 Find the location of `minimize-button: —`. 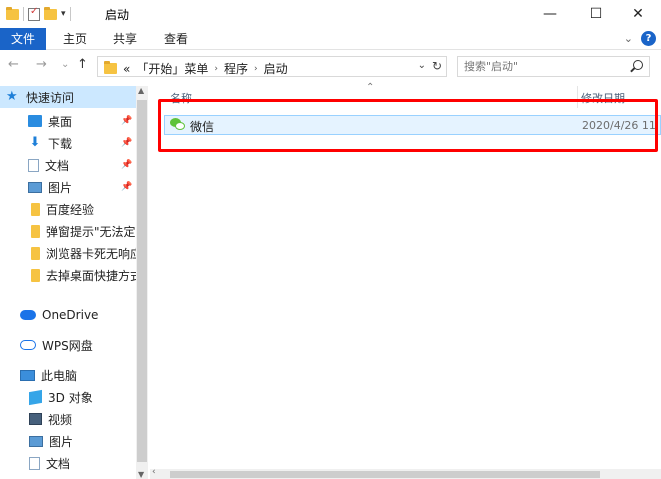

minimize-button: — is located at coordinates (550, 14).